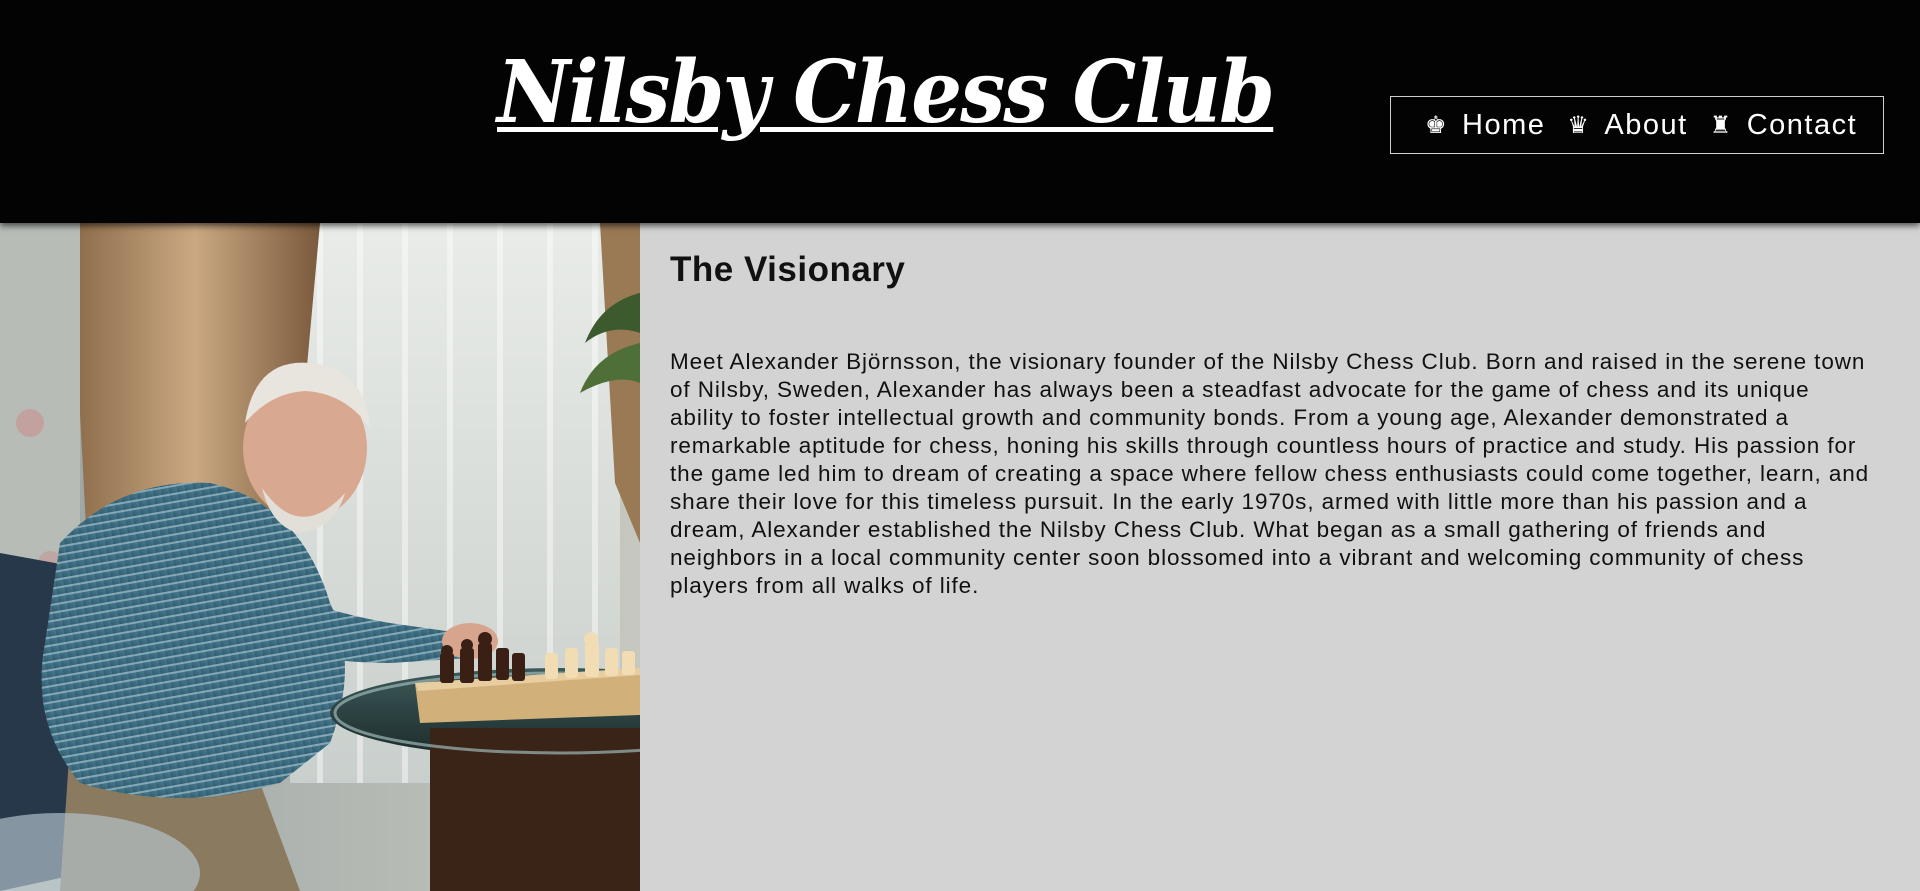 Image resolution: width=1920 pixels, height=891 pixels. Describe the element at coordinates (1579, 125) in the screenshot. I see `chess-queen-icon: ♛` at that location.